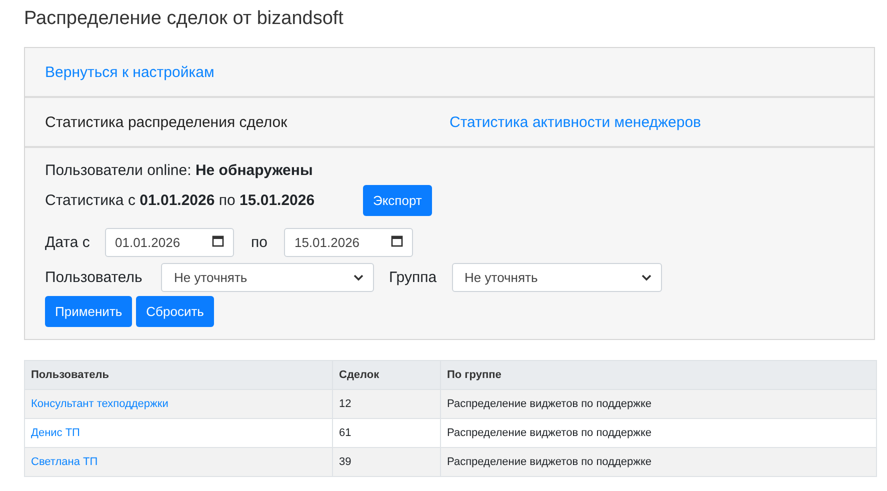  Describe the element at coordinates (184, 19) in the screenshot. I see `page-title: Распределение сделок от bizandsoft` at that location.